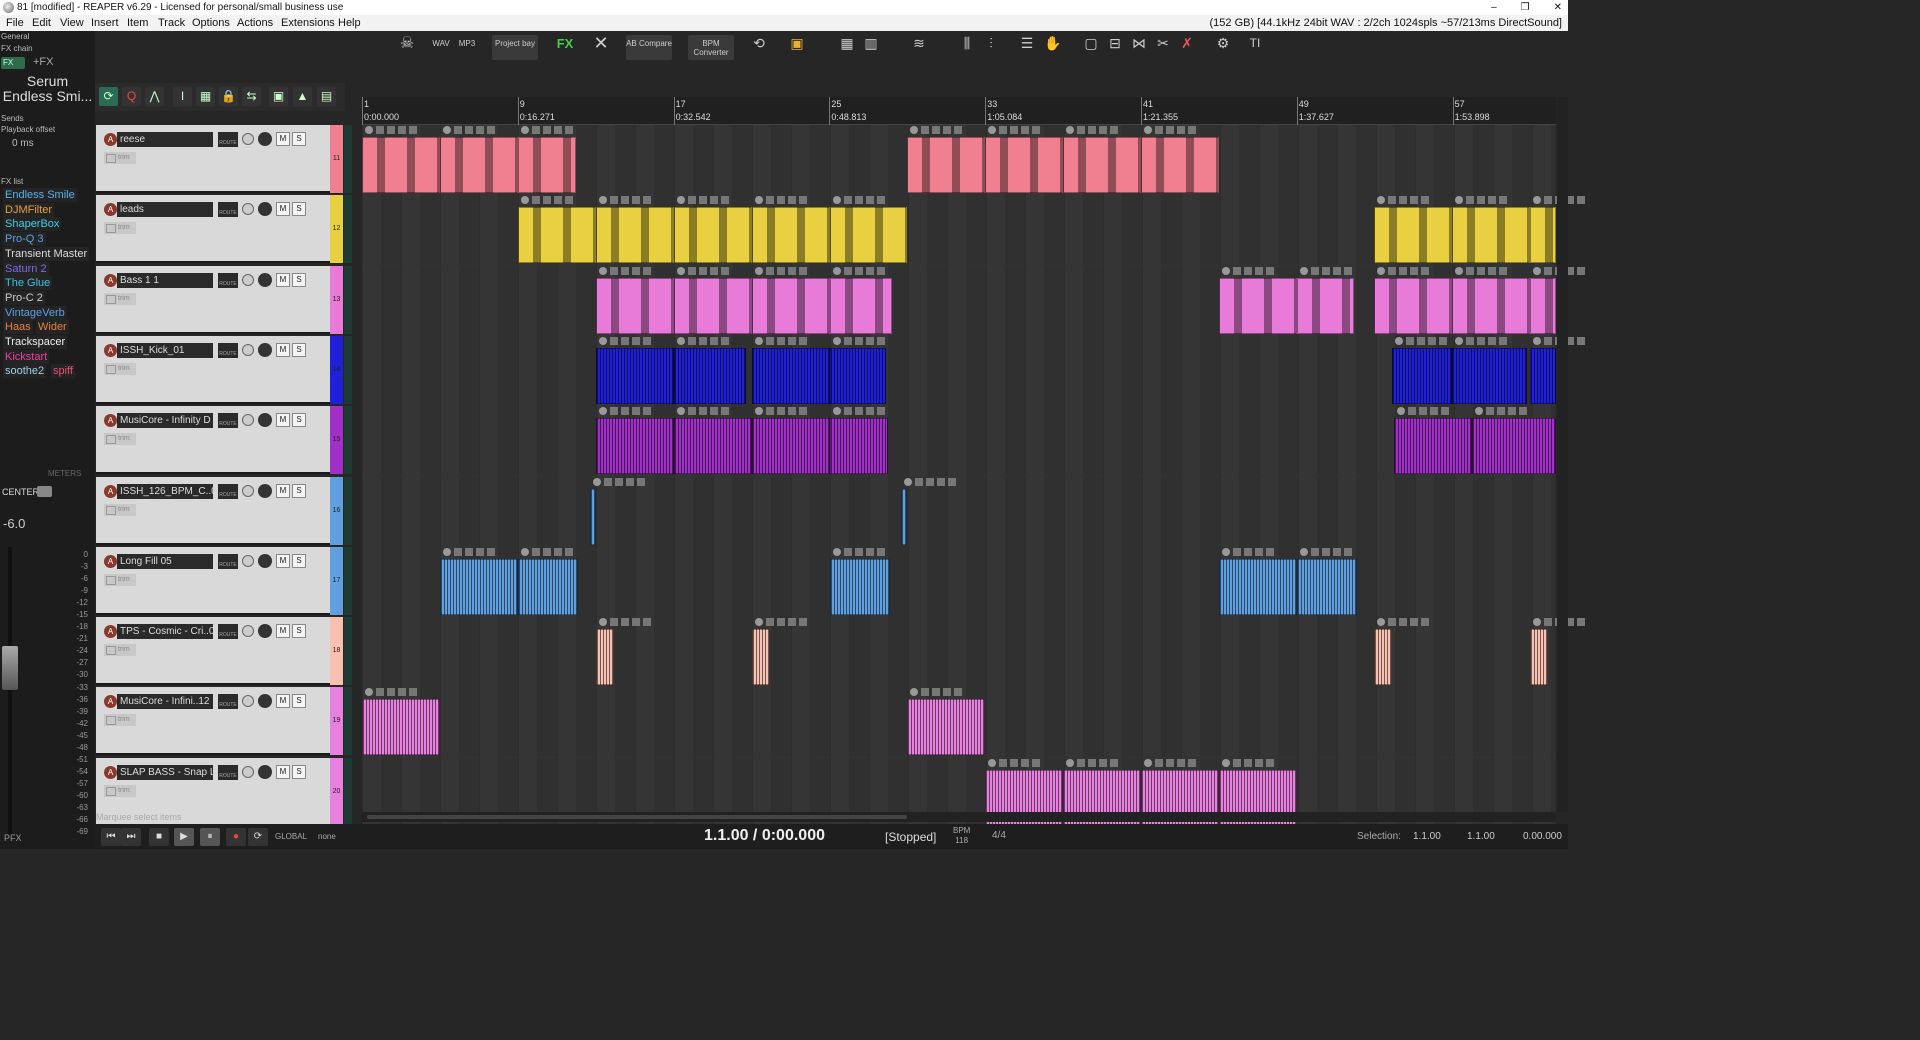  I want to click on mp3-button: MP3, so click(467, 47).